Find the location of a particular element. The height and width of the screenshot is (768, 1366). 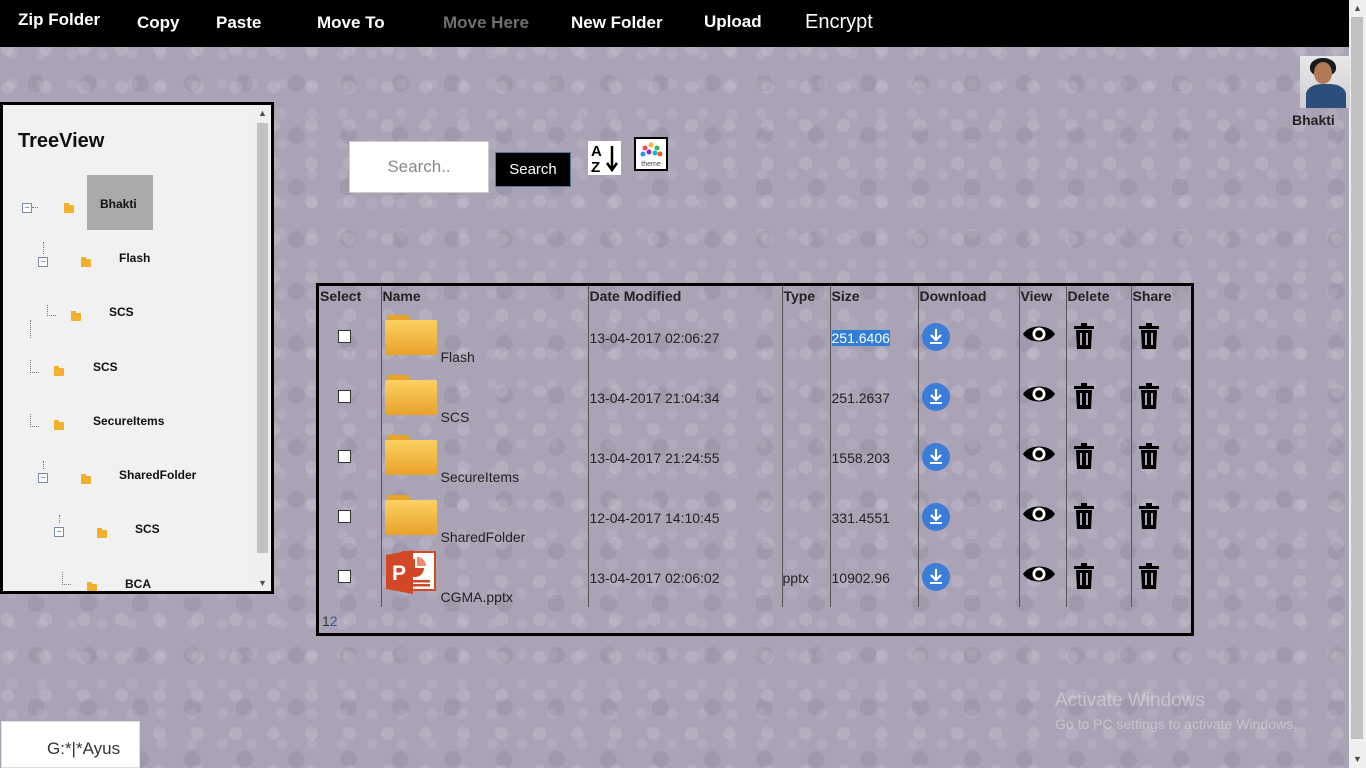

date-modified: 13-04-2017 02:06:02 is located at coordinates (654, 578).